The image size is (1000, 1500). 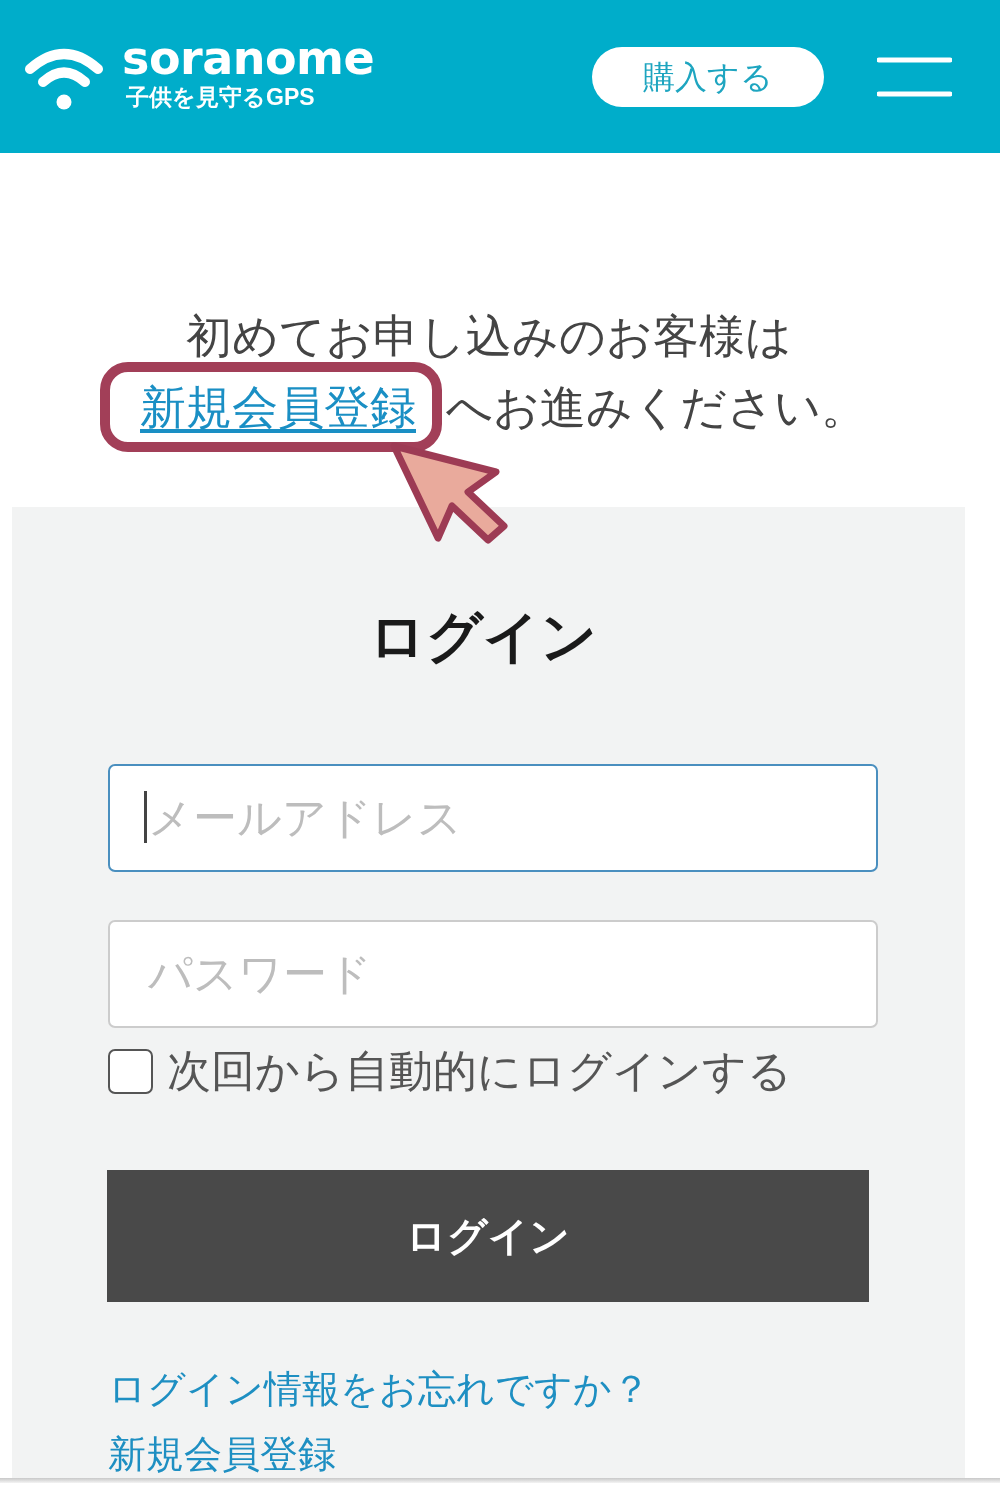 What do you see at coordinates (493, 974) in the screenshot?
I see `password-field: パスワード` at bounding box center [493, 974].